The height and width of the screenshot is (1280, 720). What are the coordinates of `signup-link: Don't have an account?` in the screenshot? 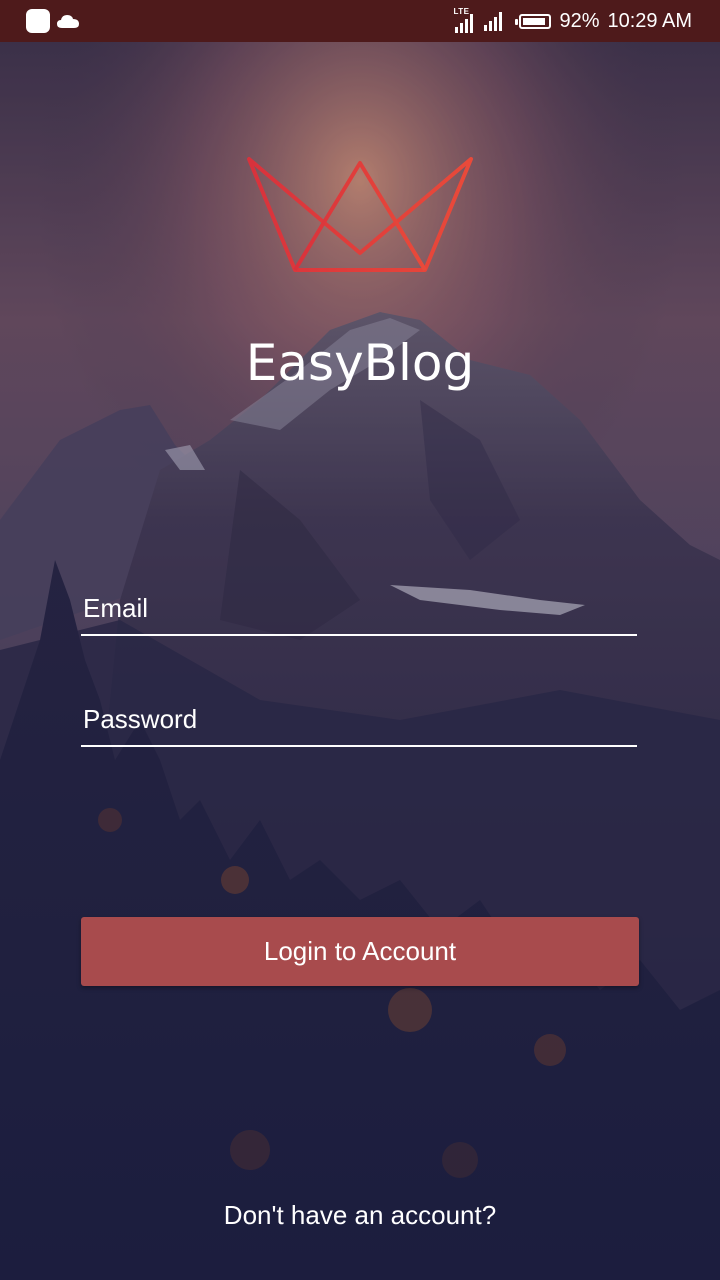 It's located at (360, 1215).